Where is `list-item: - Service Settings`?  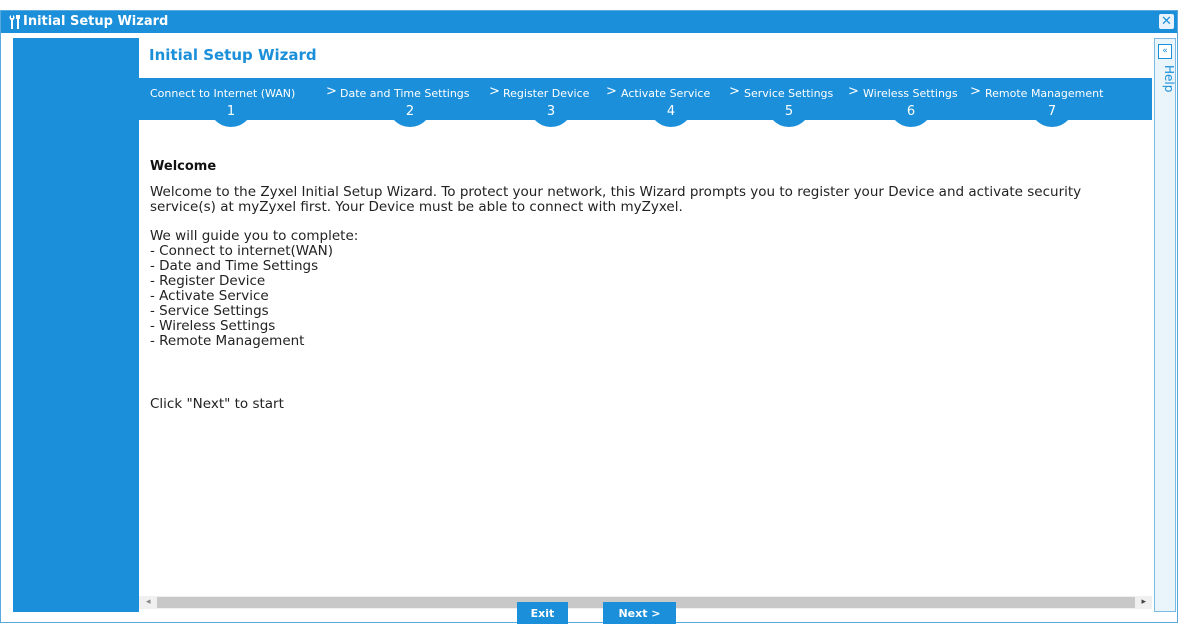
list-item: - Service Settings is located at coordinates (209, 311).